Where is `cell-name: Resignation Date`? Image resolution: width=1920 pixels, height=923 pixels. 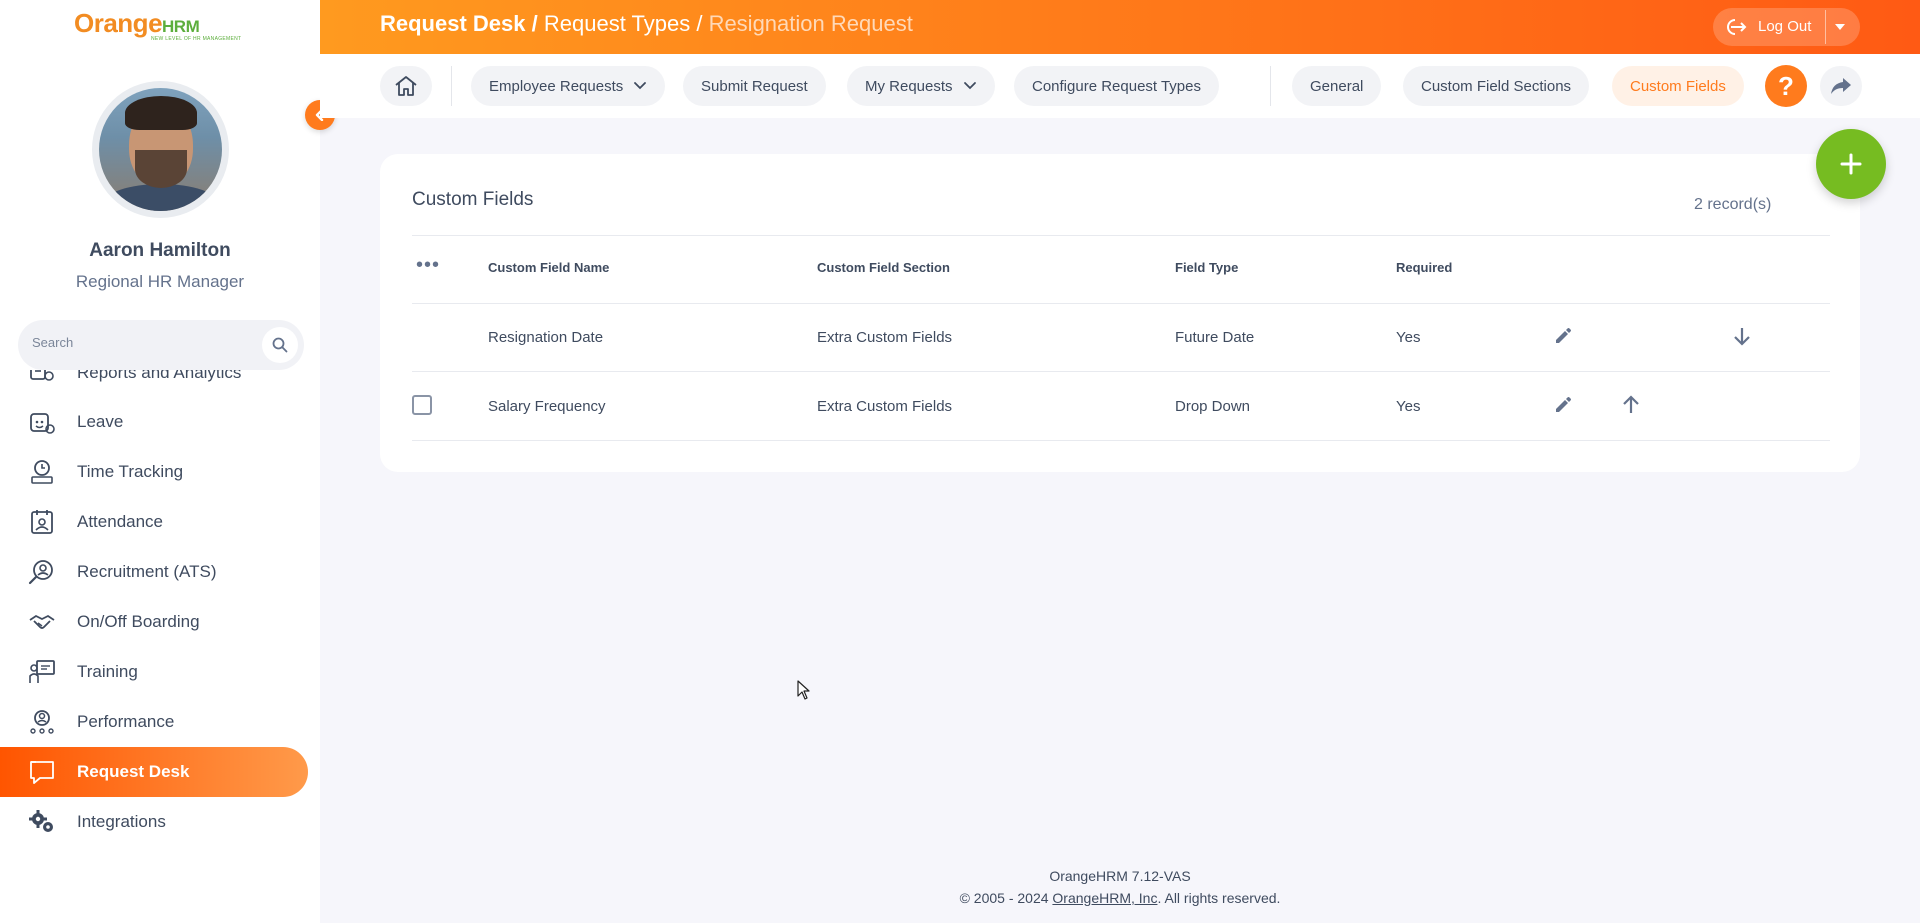
cell-name: Resignation Date is located at coordinates (546, 337).